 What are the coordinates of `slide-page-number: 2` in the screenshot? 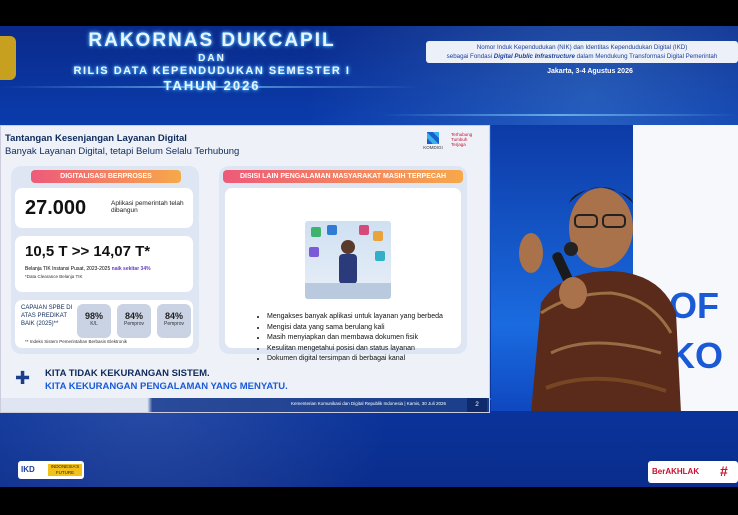 It's located at (477, 405).